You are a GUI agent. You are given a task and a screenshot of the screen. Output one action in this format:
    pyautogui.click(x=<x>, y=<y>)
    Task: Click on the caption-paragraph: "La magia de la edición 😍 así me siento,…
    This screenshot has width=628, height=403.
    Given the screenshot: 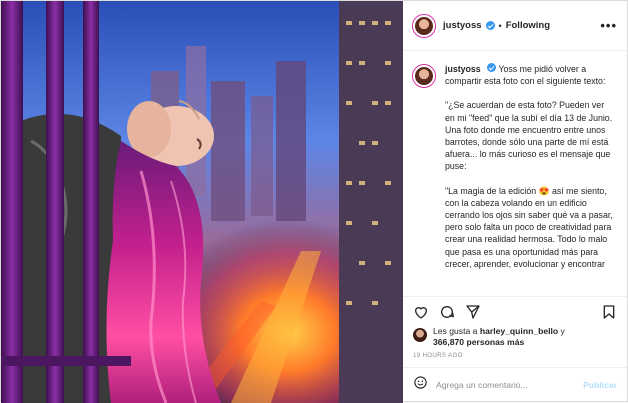 What is the action you would take?
    pyautogui.click(x=529, y=227)
    